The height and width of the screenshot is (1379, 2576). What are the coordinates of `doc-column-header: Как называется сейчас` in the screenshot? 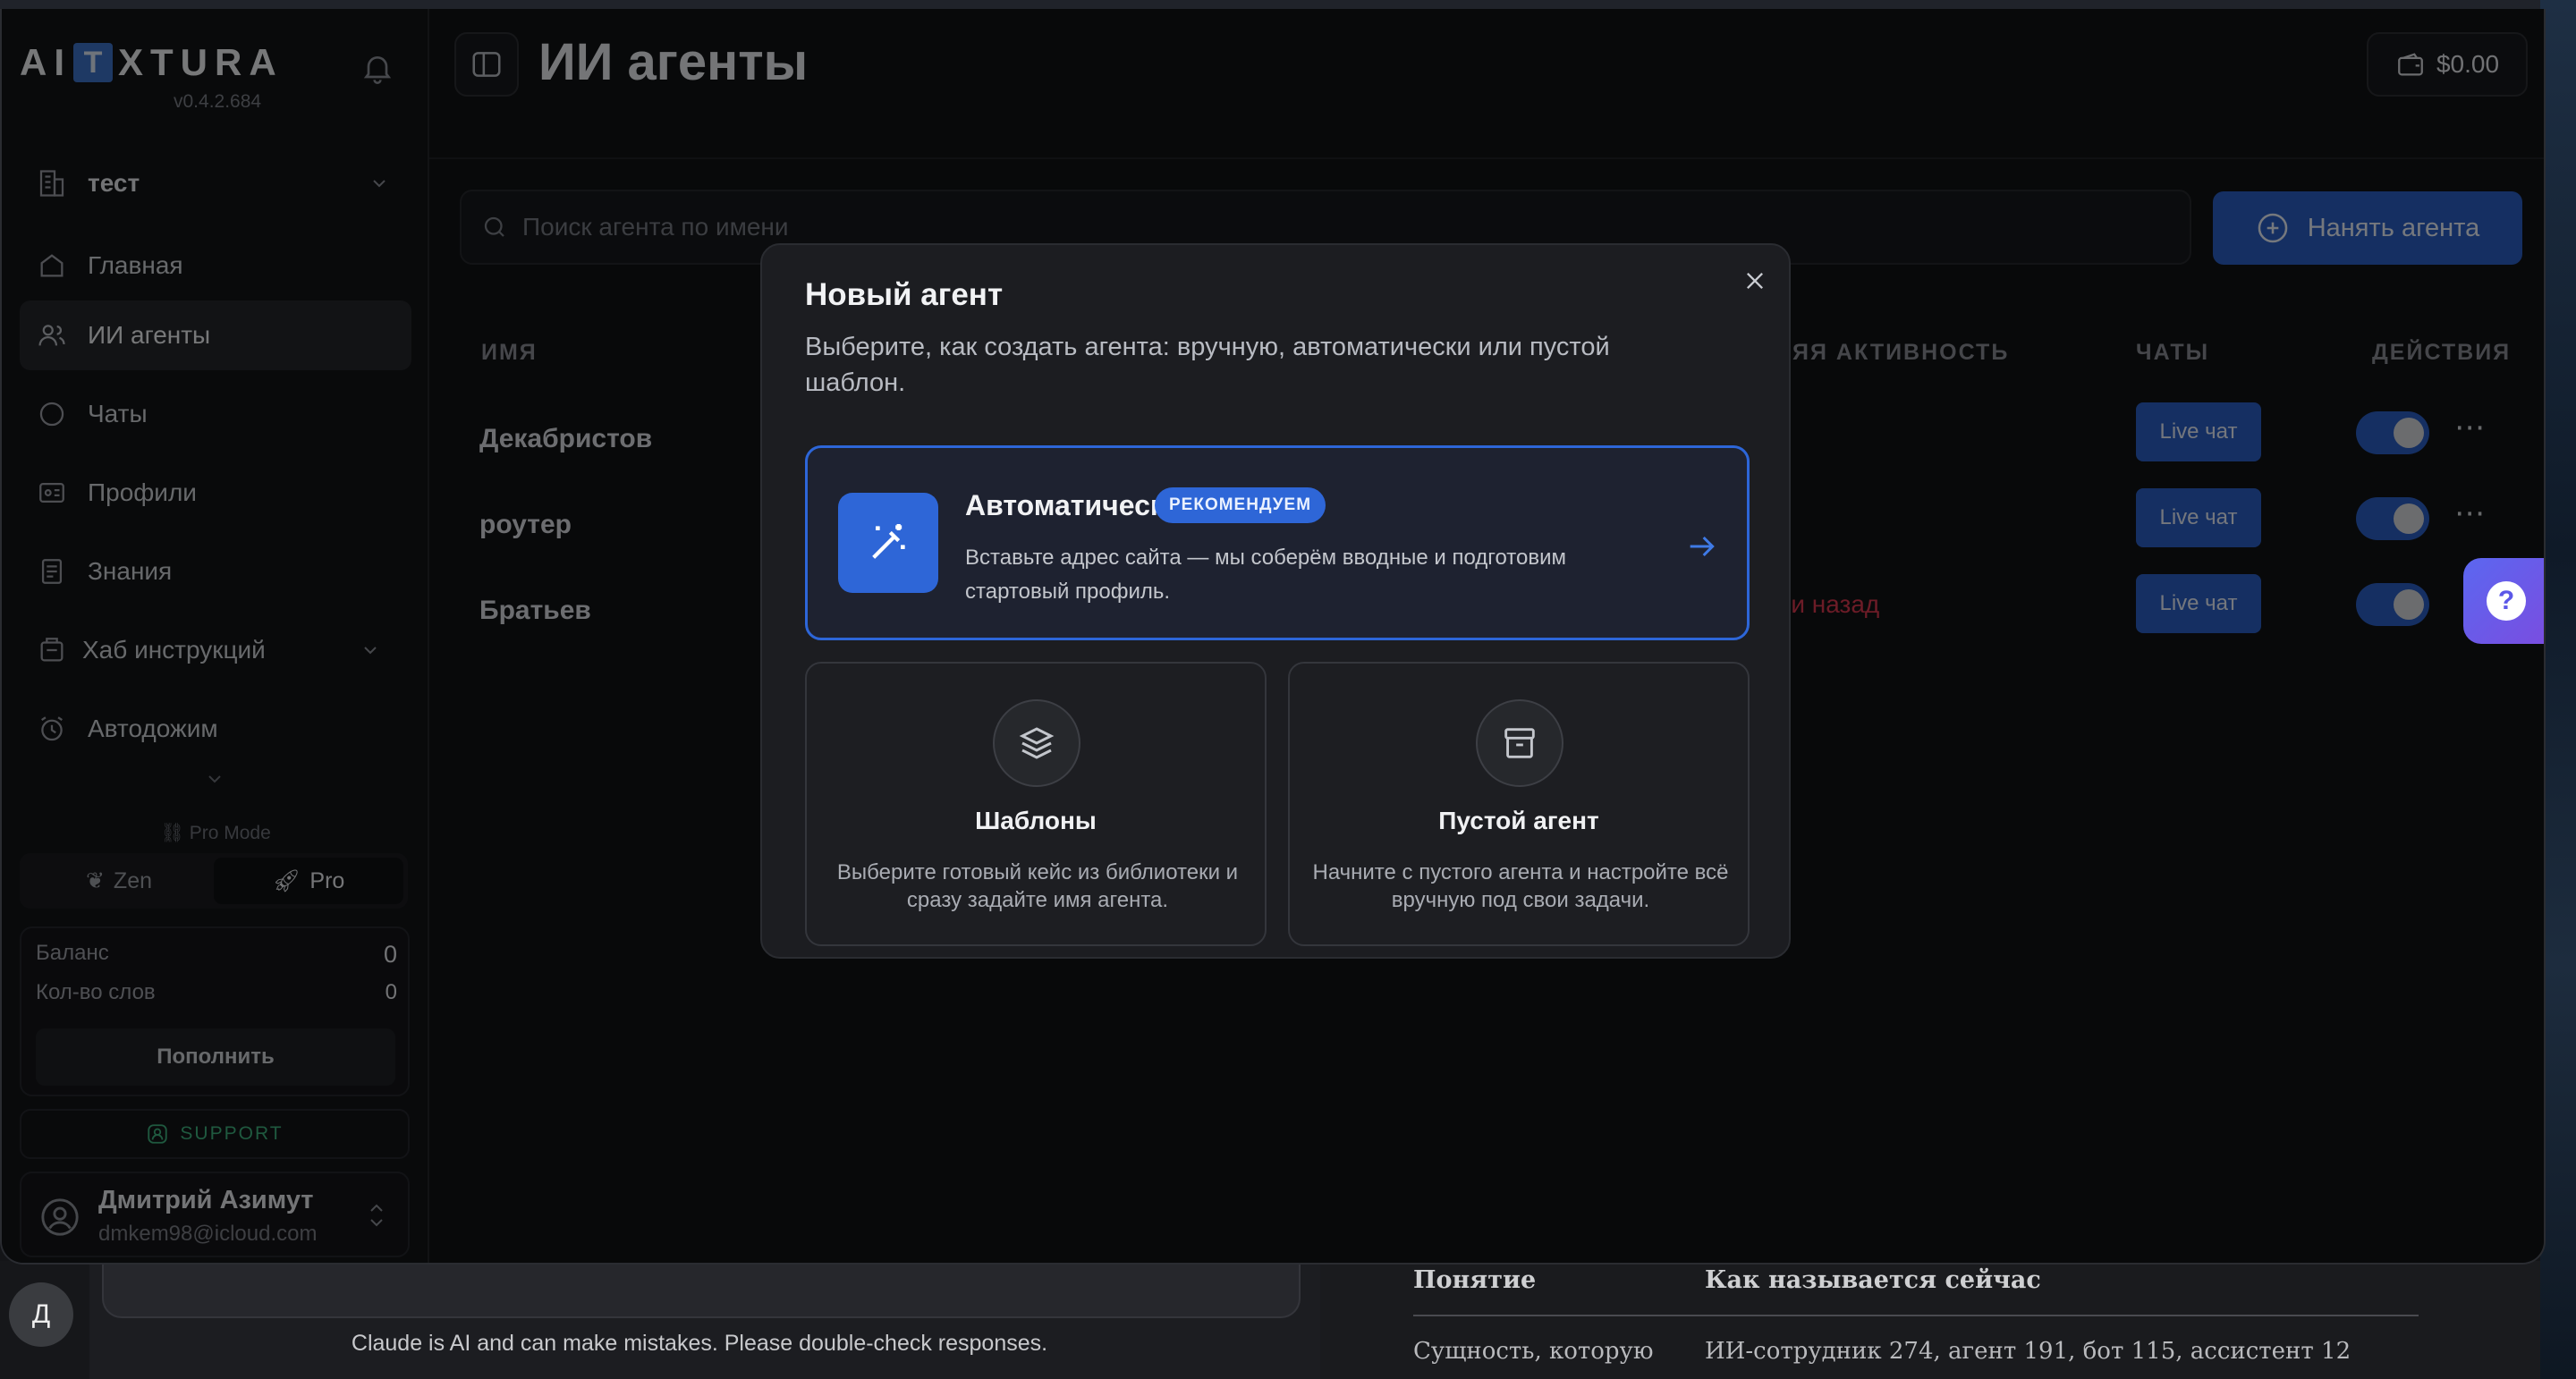 It's located at (1873, 1280).